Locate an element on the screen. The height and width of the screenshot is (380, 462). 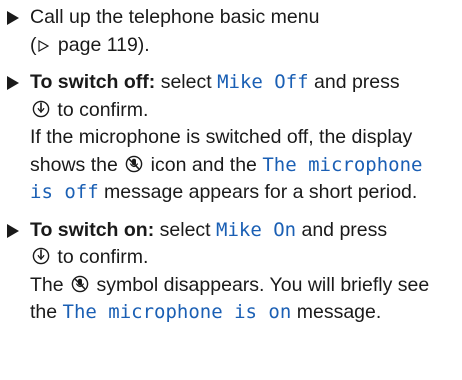
page-reference-arrow-icon is located at coordinates (43, 45).